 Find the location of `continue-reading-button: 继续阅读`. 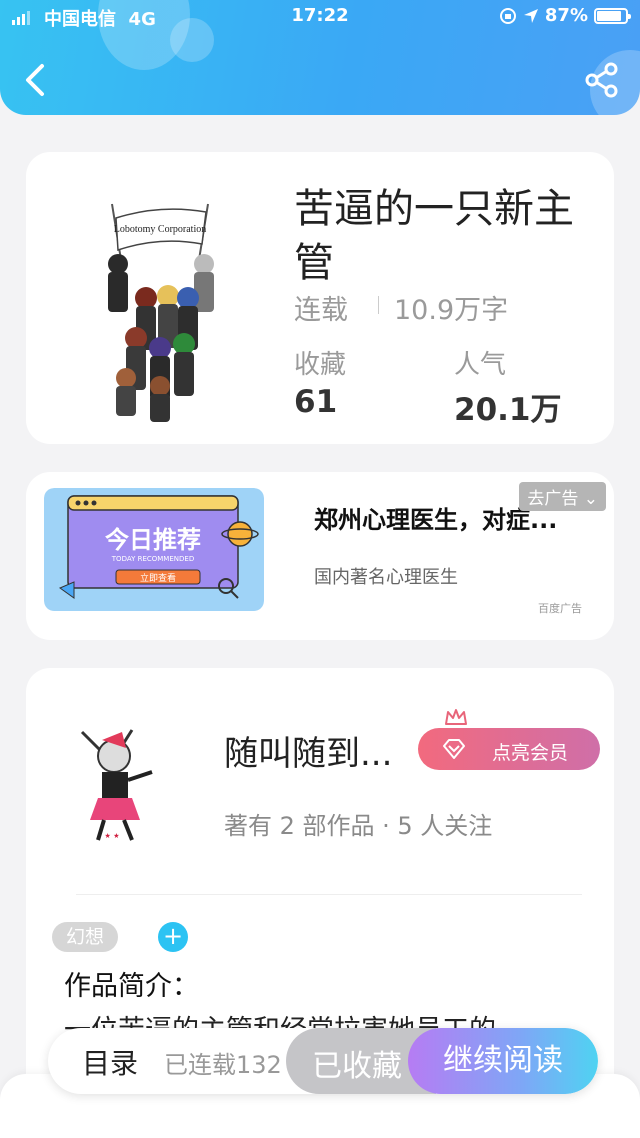

continue-reading-button: 继续阅读 is located at coordinates (503, 1061).